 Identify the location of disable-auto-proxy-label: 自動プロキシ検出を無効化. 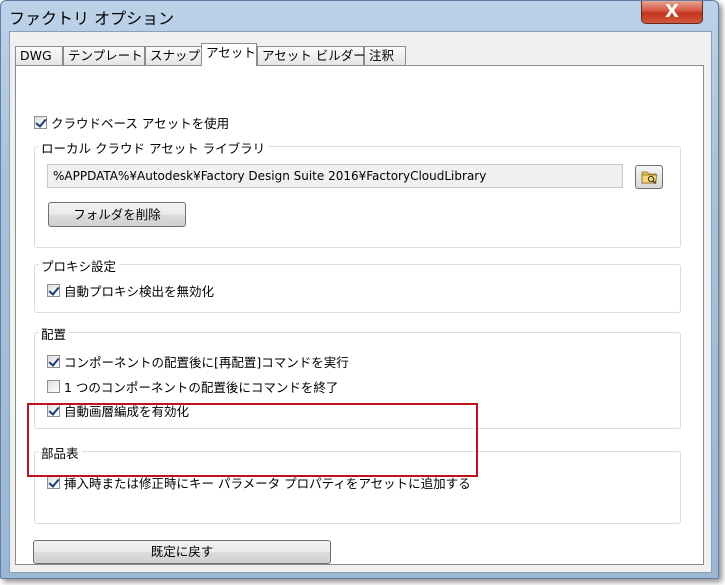
(139, 291).